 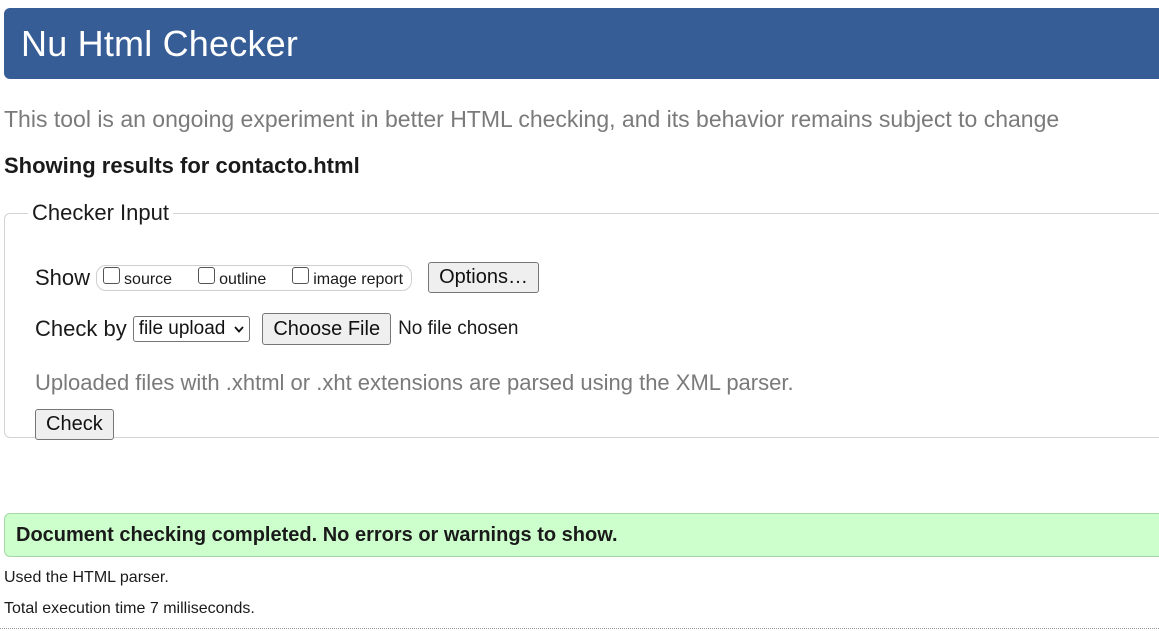 What do you see at coordinates (100, 212) in the screenshot?
I see `checker-input-legend: Checker Input` at bounding box center [100, 212].